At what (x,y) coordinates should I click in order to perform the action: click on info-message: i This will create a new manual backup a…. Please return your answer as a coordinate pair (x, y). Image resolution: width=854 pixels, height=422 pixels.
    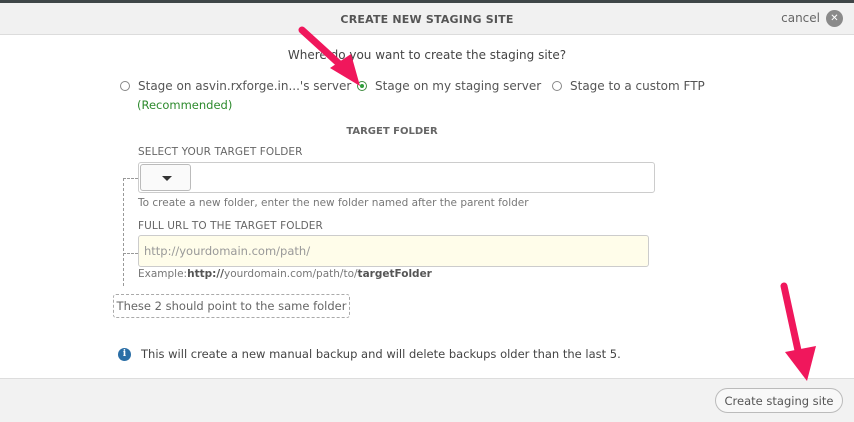
    Looking at the image, I should click on (369, 354).